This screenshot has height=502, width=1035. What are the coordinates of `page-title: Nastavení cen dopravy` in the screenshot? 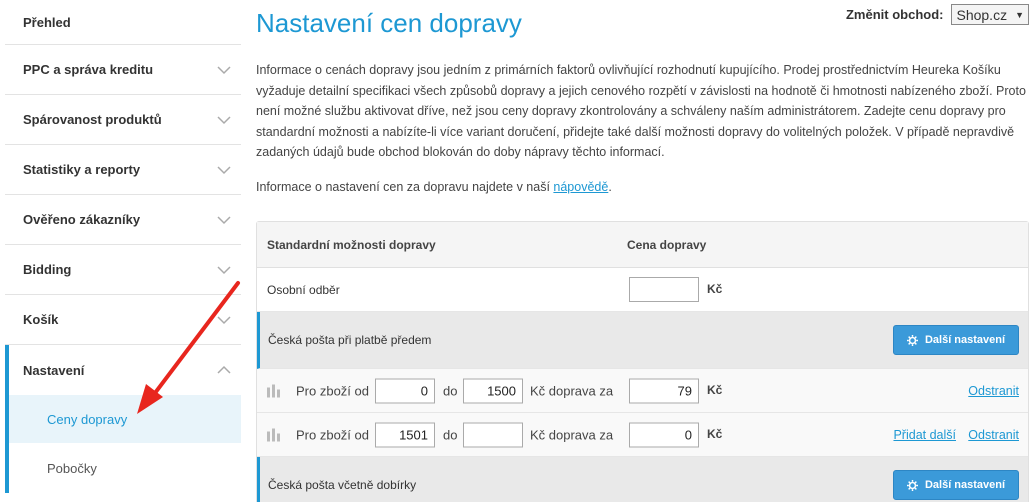 It's located at (389, 23).